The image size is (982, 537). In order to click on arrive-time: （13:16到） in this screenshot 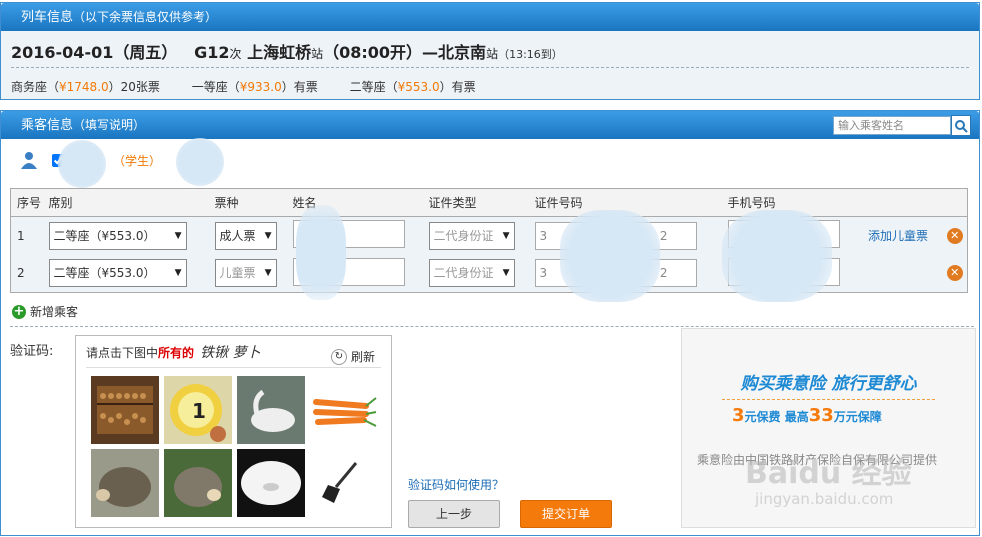, I will do `click(530, 54)`.